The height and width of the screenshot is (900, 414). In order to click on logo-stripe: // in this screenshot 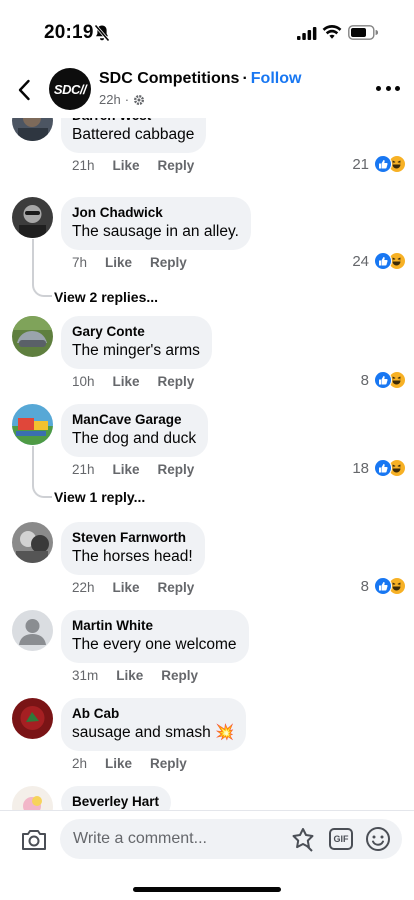, I will do `click(83, 89)`.